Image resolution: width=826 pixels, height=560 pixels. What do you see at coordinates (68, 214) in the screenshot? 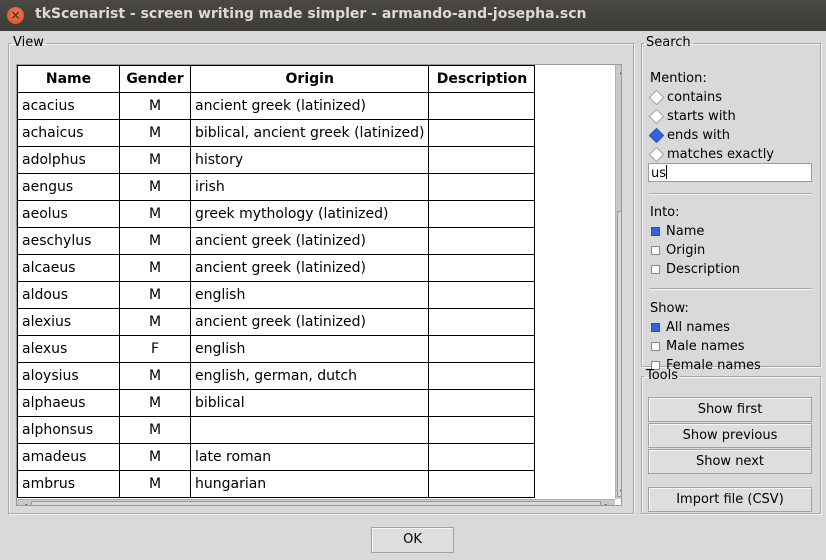
I see `name-cell: aeolus` at bounding box center [68, 214].